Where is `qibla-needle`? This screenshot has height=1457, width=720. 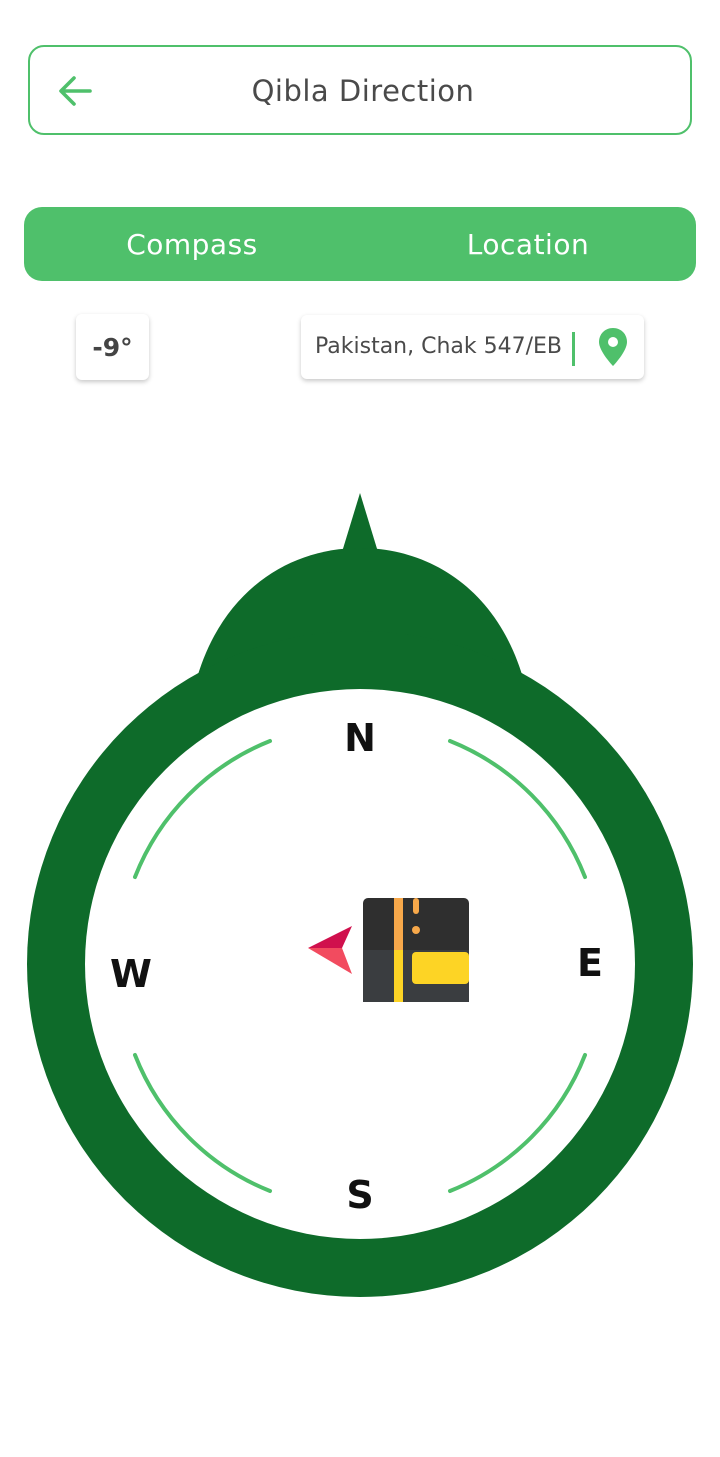
qibla-needle is located at coordinates (330, 950).